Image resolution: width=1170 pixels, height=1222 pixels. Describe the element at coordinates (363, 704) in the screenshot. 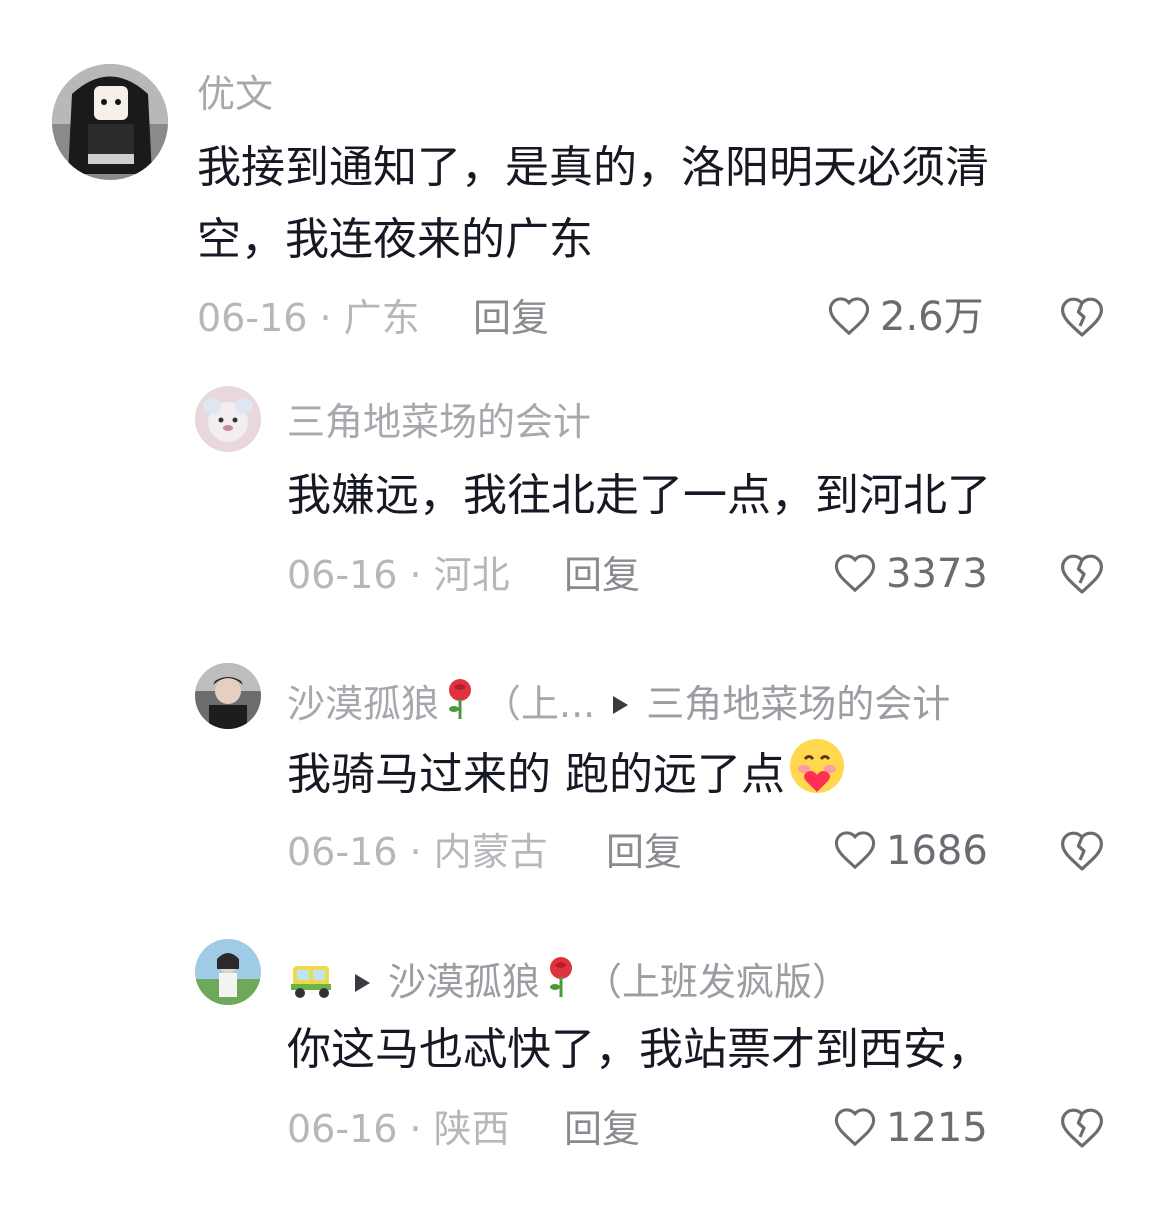

I see `username-name: 沙漠孤狼` at that location.